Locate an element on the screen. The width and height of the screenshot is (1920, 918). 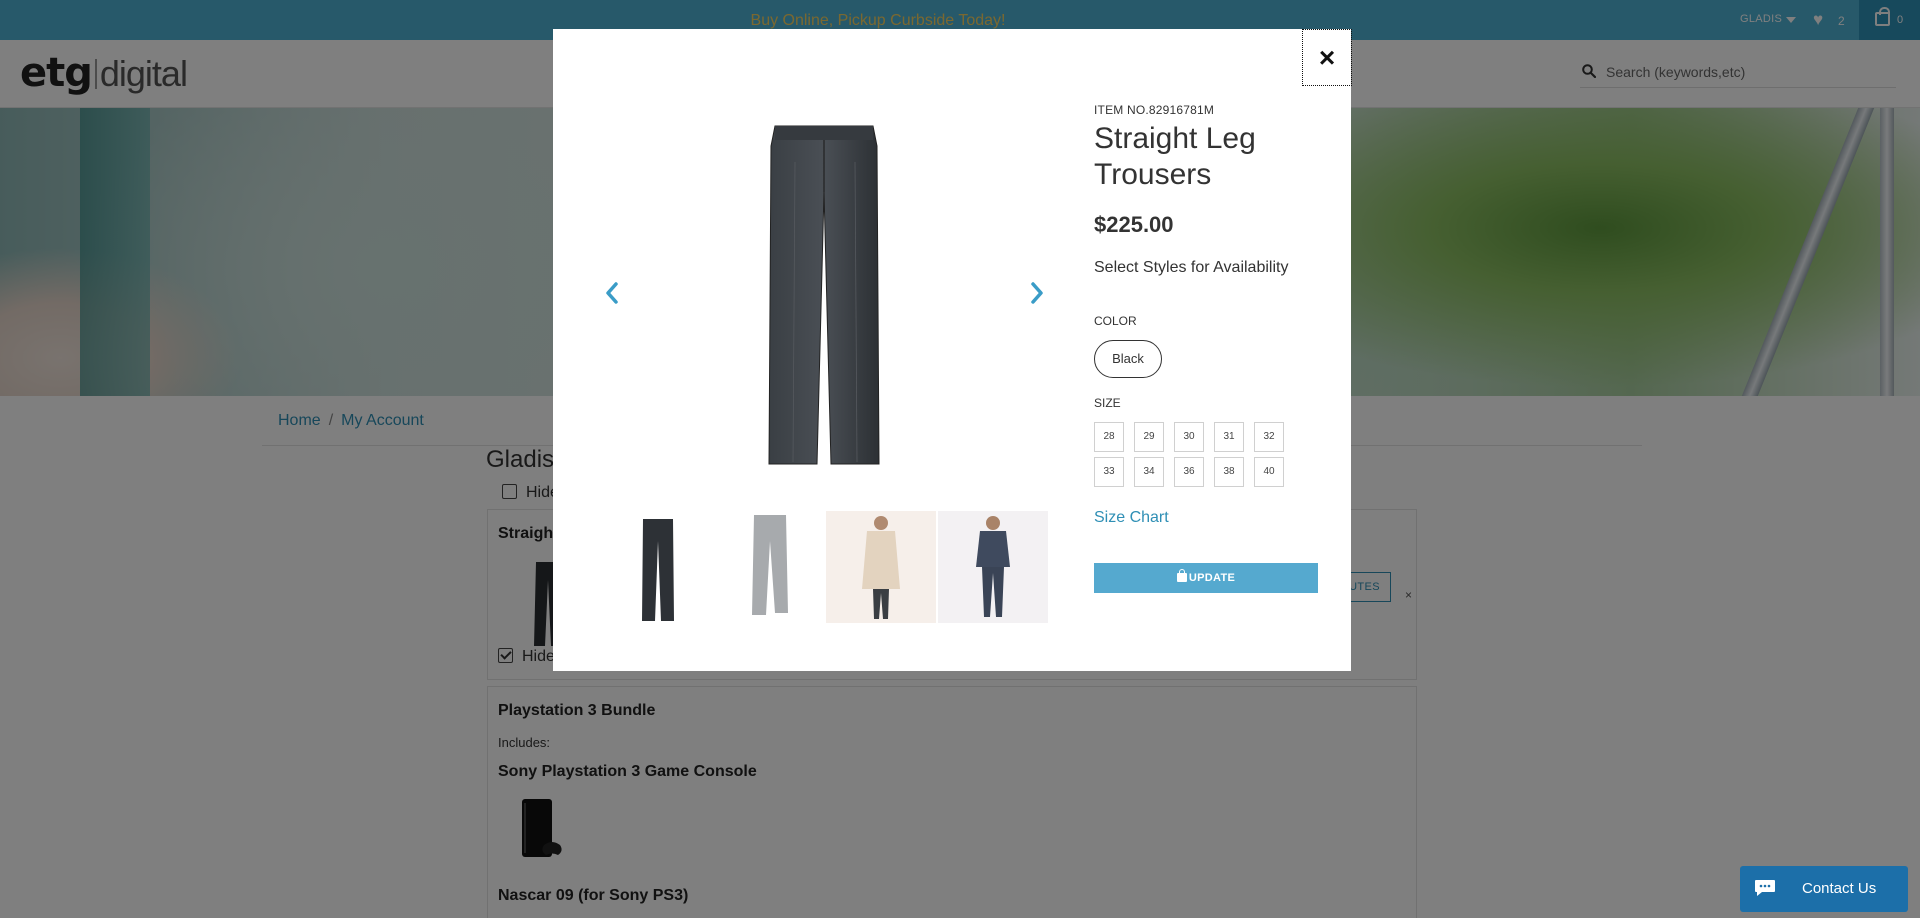
update-button: UPDATE is located at coordinates (1206, 578).